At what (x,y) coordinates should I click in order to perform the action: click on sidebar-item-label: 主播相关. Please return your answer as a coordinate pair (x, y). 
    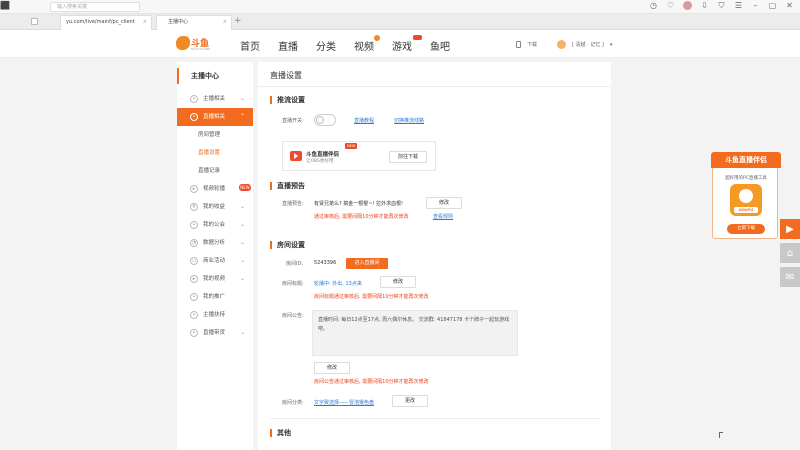
    Looking at the image, I should click on (214, 99).